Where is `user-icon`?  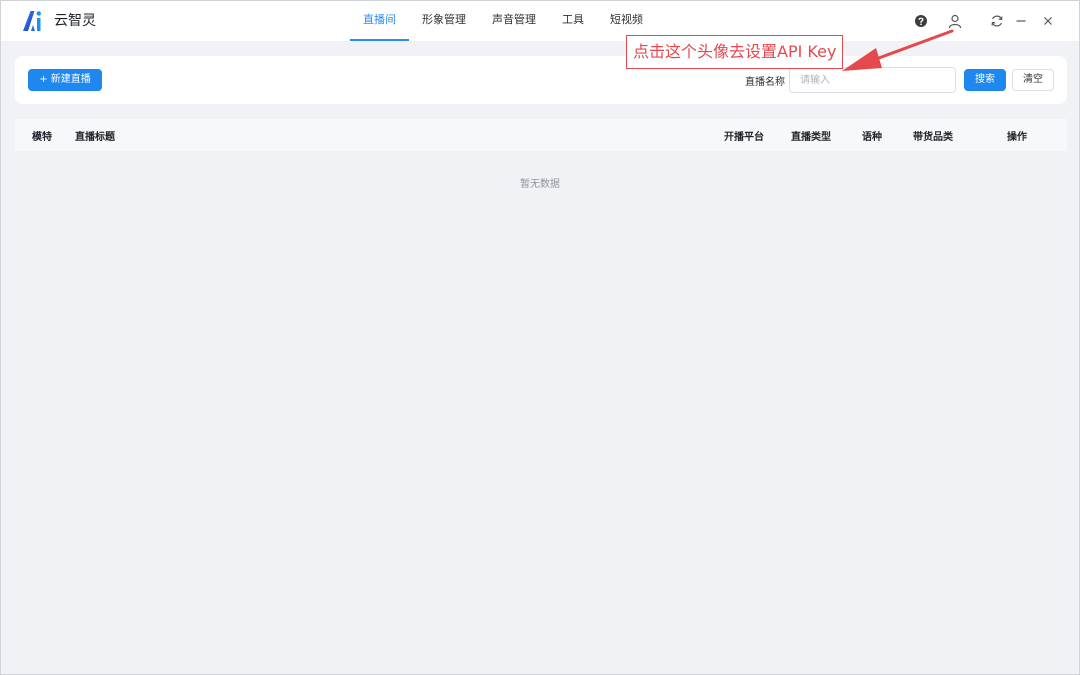 user-icon is located at coordinates (955, 21).